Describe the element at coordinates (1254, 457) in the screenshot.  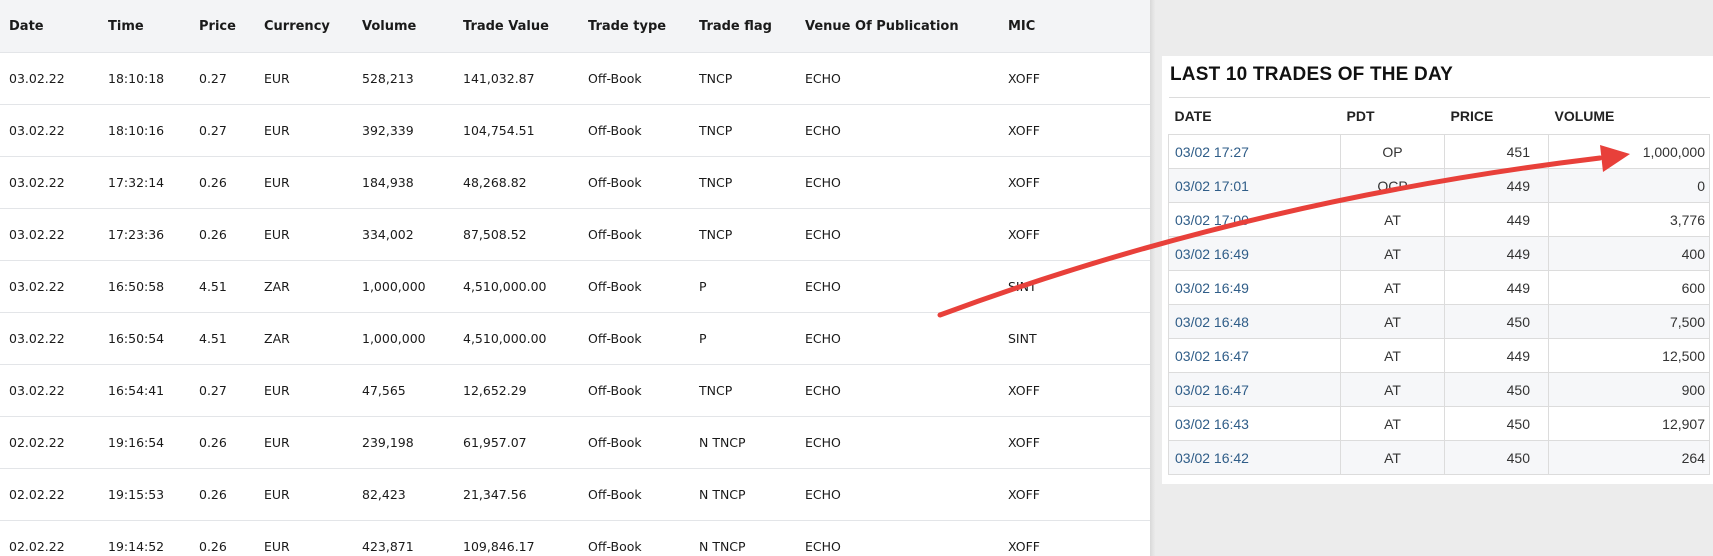
I see `trade-date: 03/02 16:42` at that location.